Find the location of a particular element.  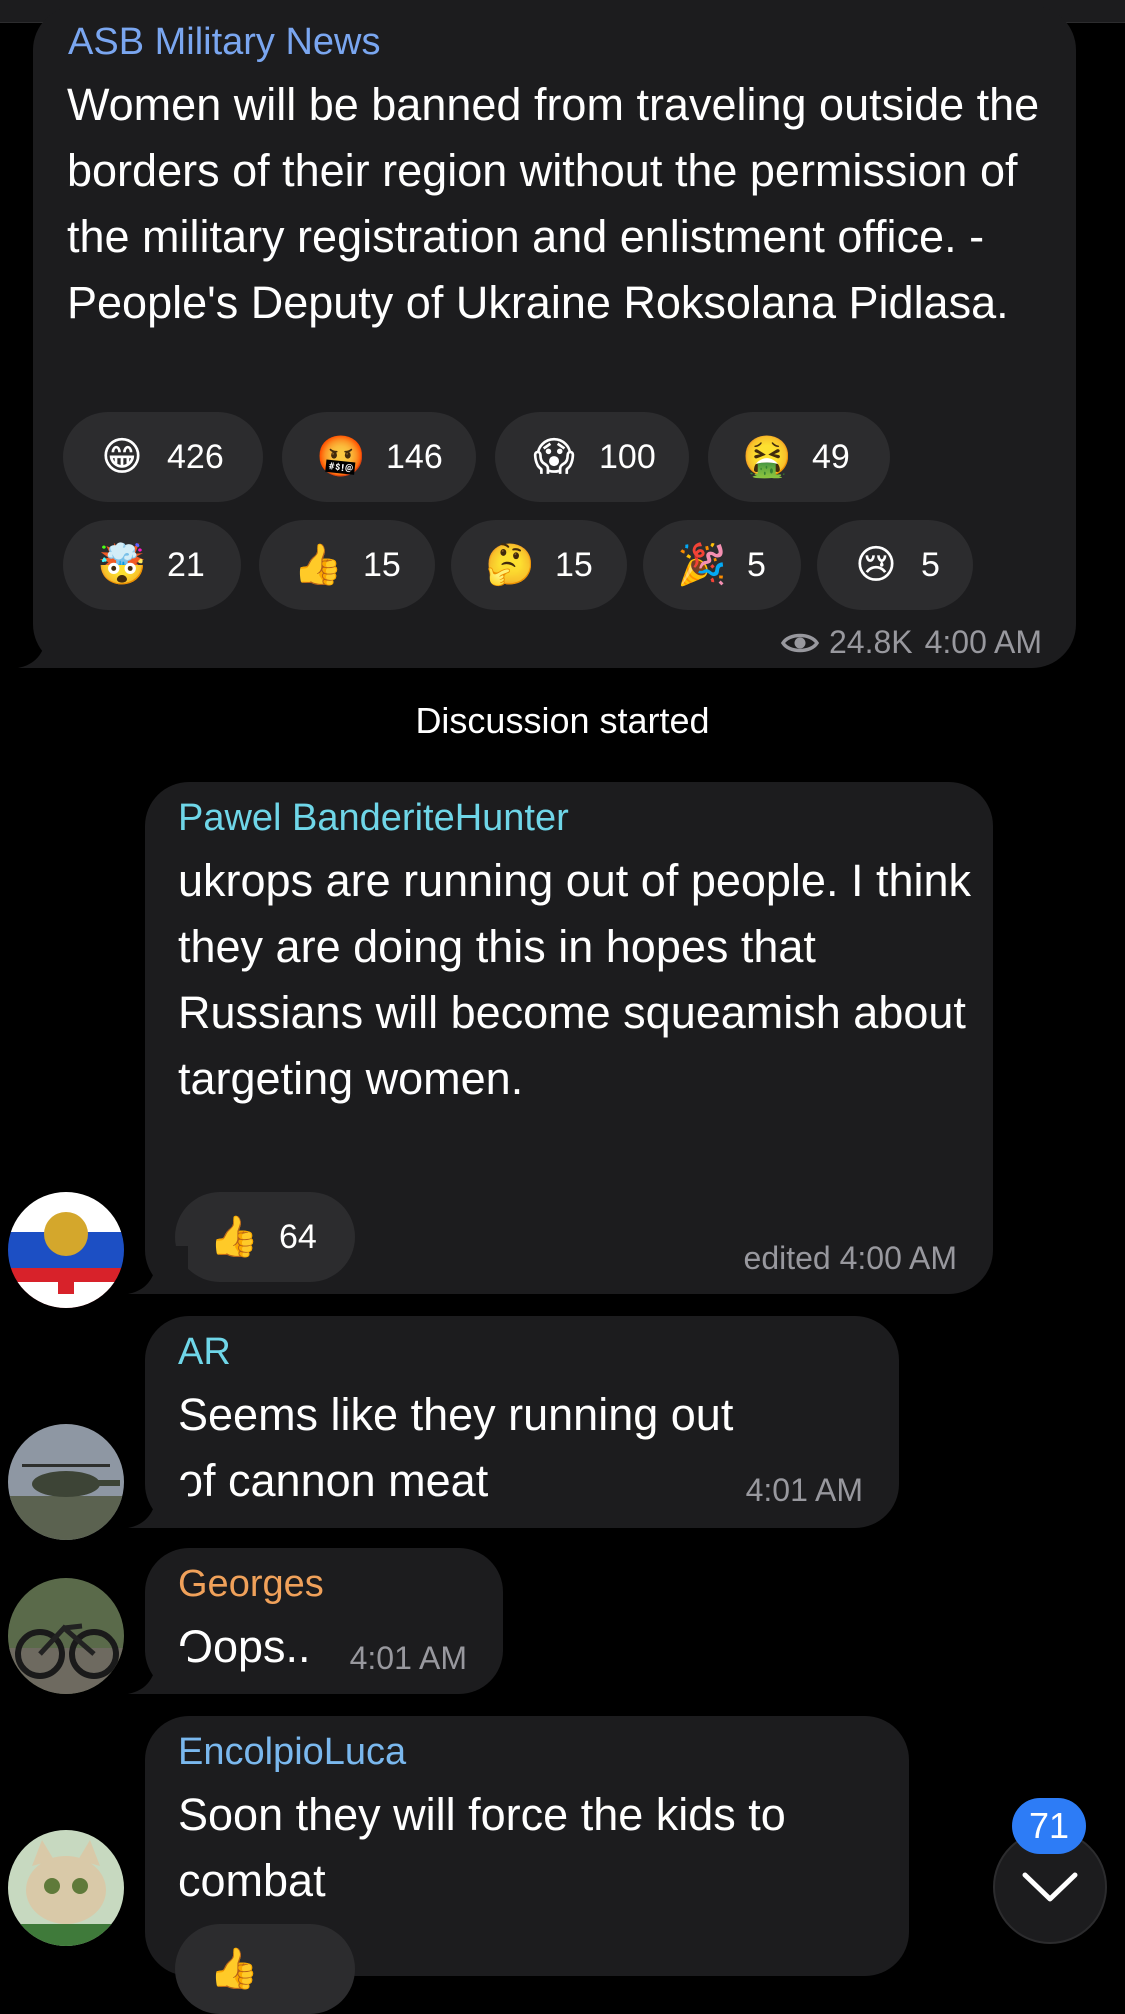

eye-icon is located at coordinates (799, 642).